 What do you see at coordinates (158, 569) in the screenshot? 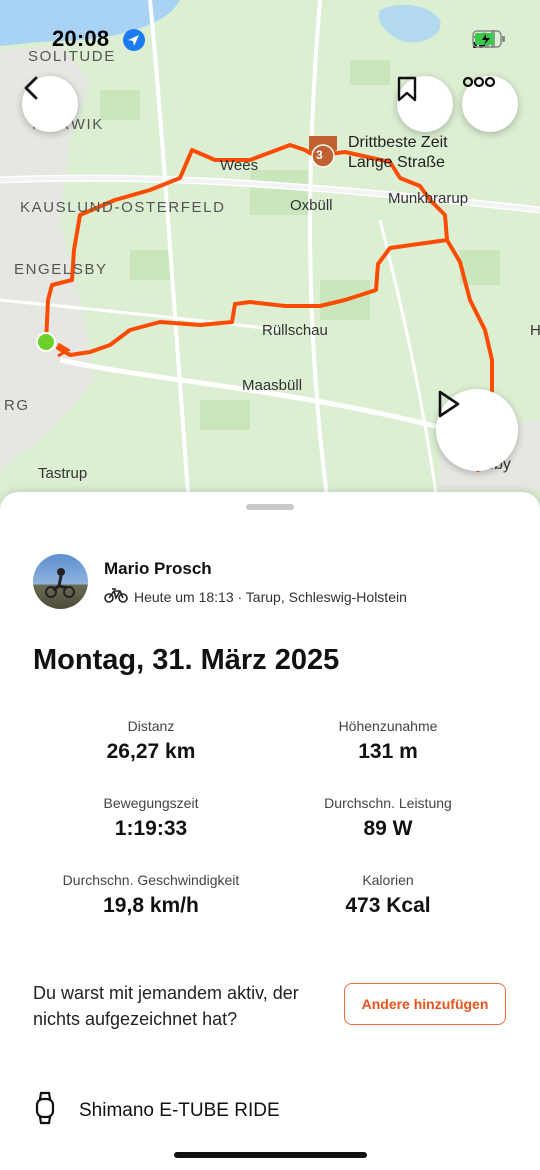
I see `athlete-name: Mario Prosch` at bounding box center [158, 569].